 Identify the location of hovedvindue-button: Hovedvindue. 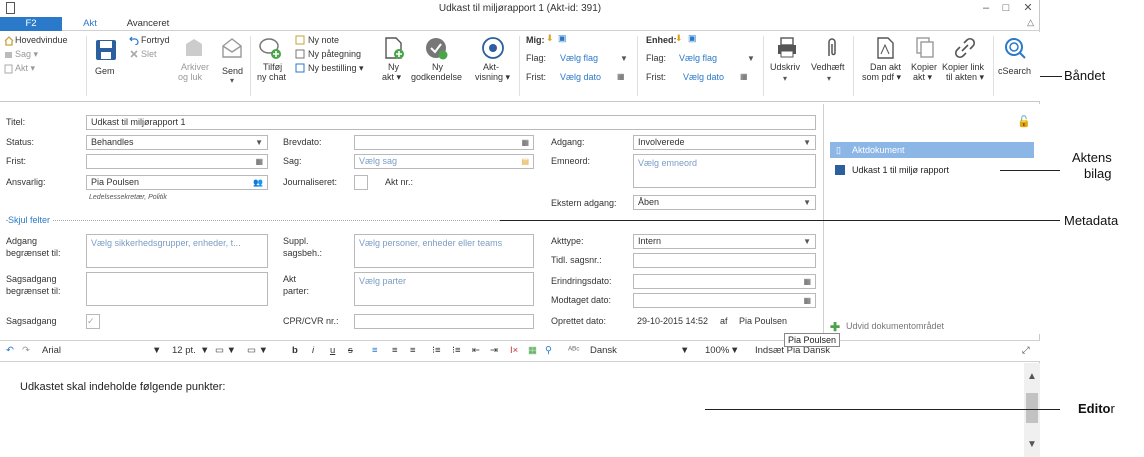
(41, 40).